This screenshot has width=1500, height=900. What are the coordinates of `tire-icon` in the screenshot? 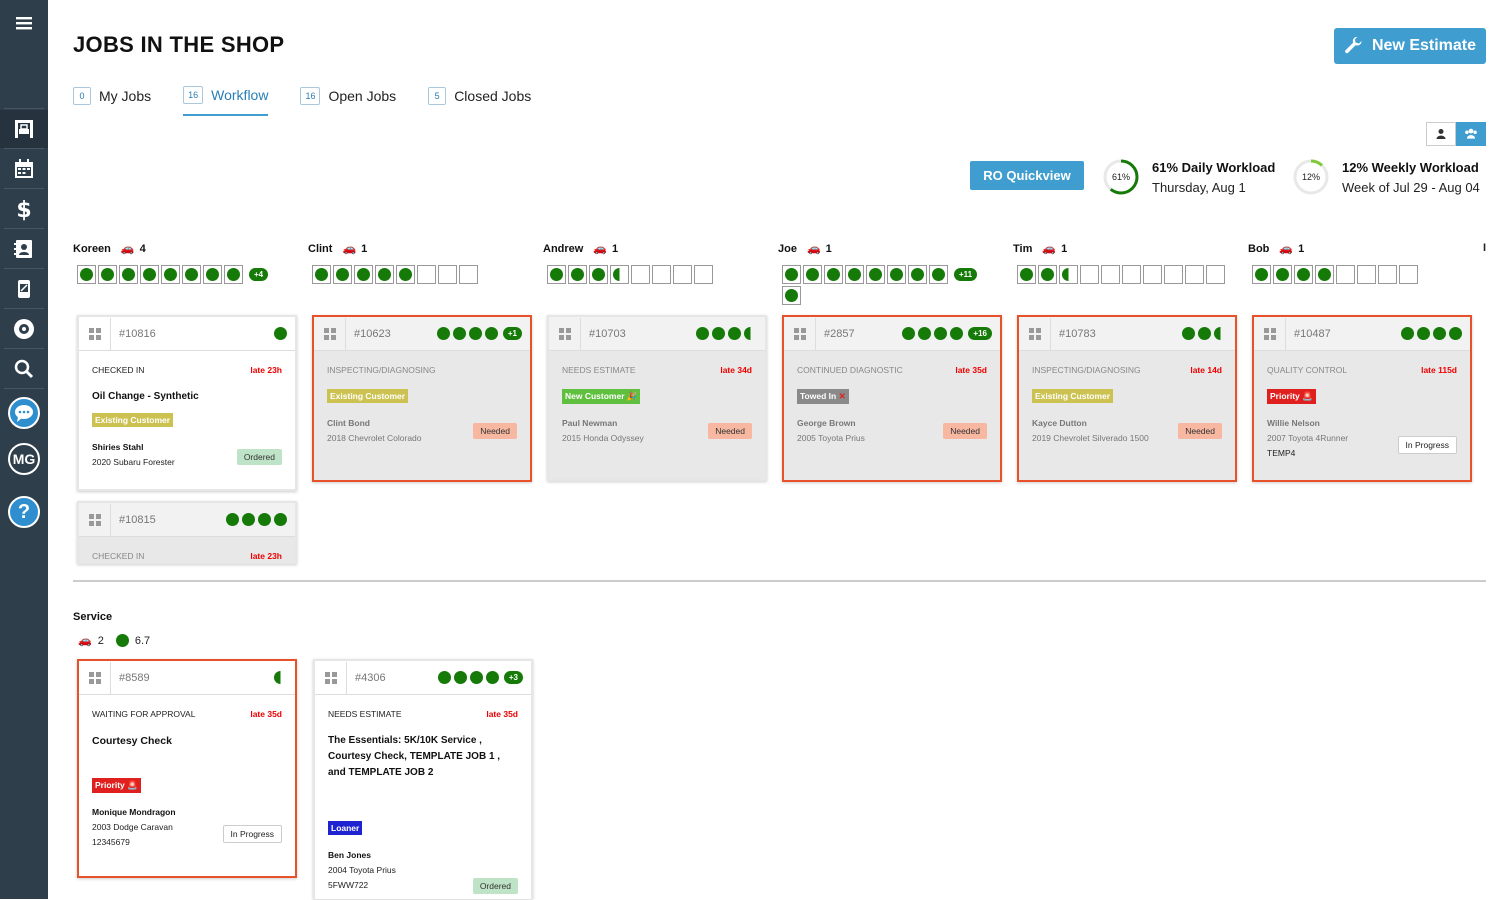 It's located at (24, 329).